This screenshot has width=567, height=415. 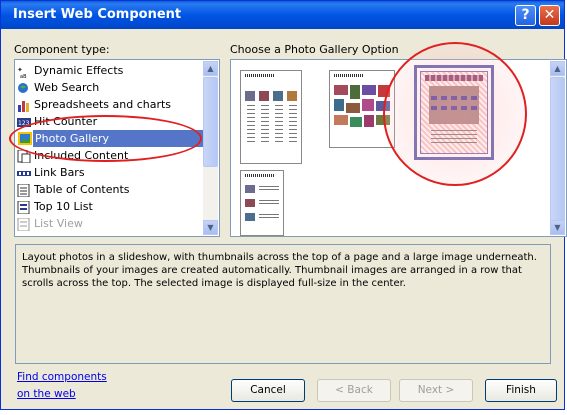 What do you see at coordinates (73, 189) in the screenshot?
I see `list-item: Table of Contents` at bounding box center [73, 189].